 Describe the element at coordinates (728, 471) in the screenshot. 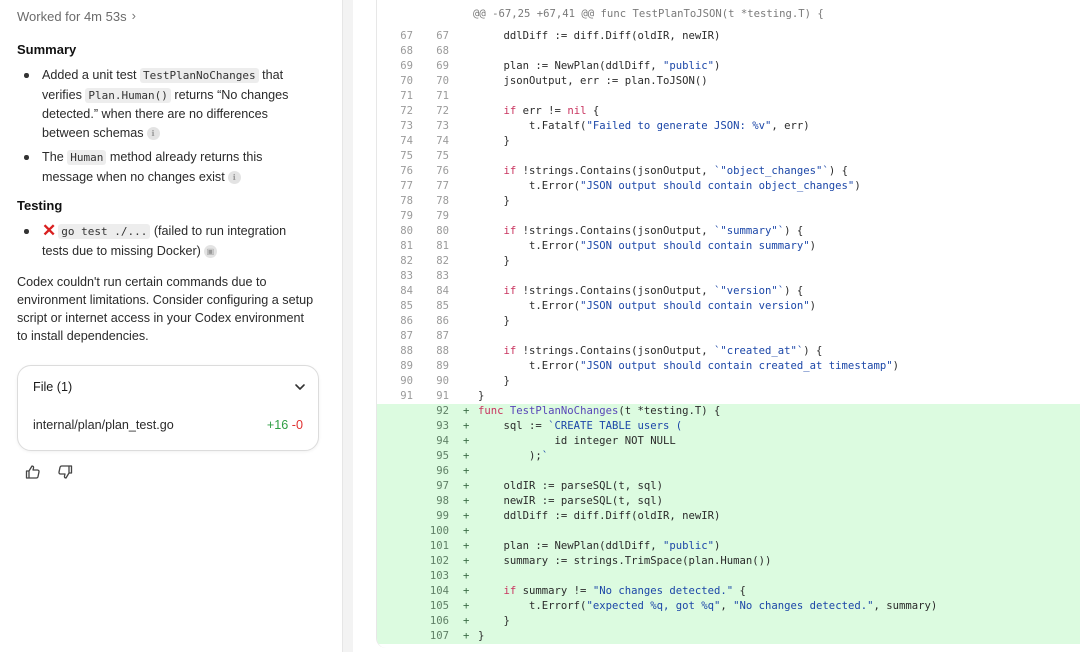

I see `diff-line-added: 96 +` at that location.